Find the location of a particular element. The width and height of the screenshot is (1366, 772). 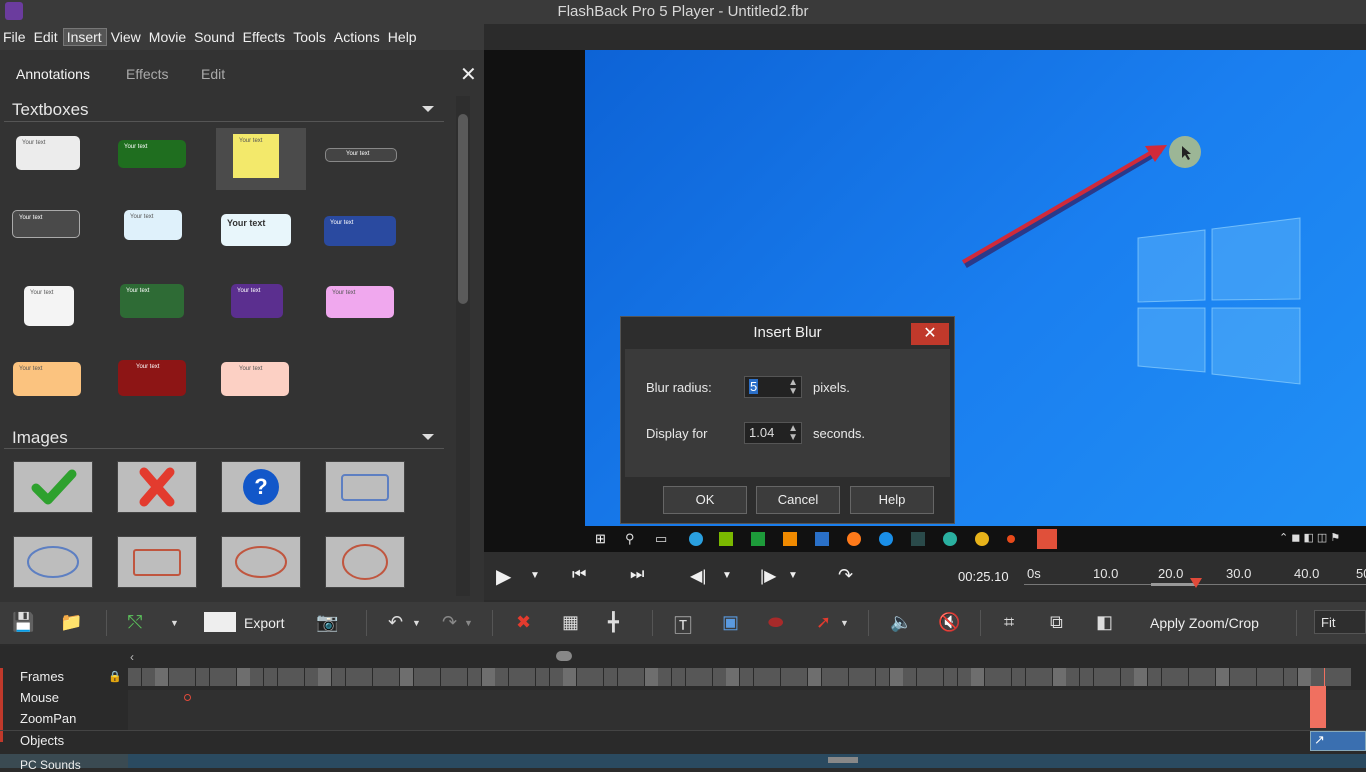

textboxes-header: Textboxes is located at coordinates (50, 110).